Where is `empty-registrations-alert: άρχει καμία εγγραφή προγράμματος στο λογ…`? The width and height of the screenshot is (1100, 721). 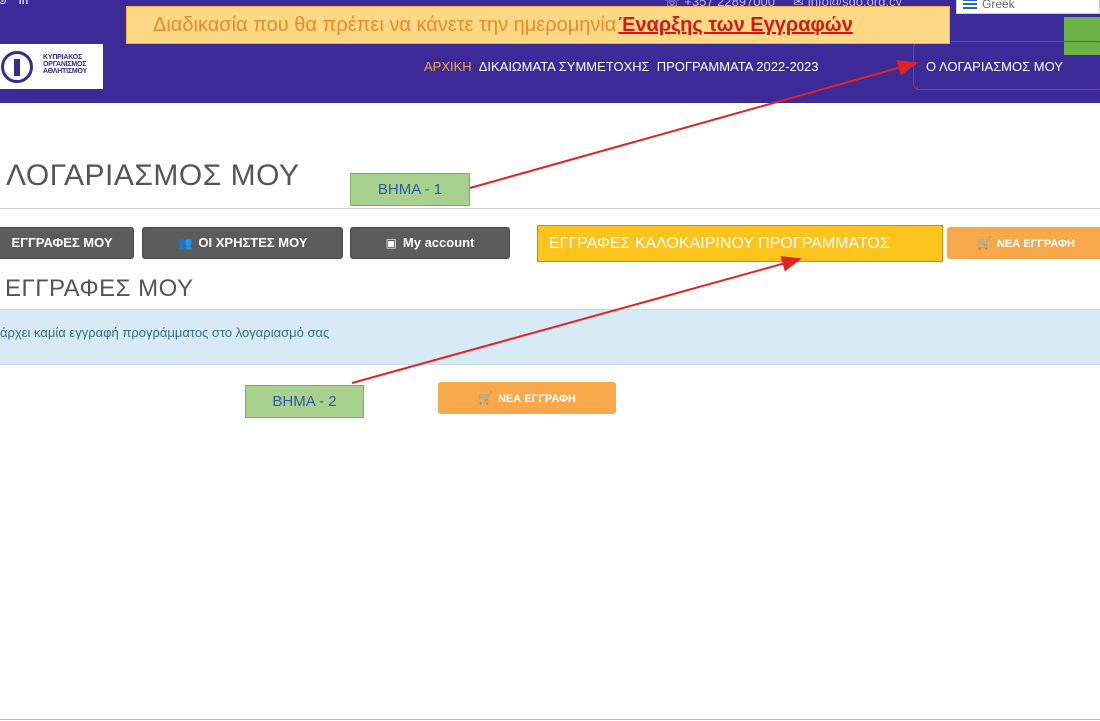 empty-registrations-alert: άρχει καμία εγγραφή προγράμματος στο λογ… is located at coordinates (550, 337).